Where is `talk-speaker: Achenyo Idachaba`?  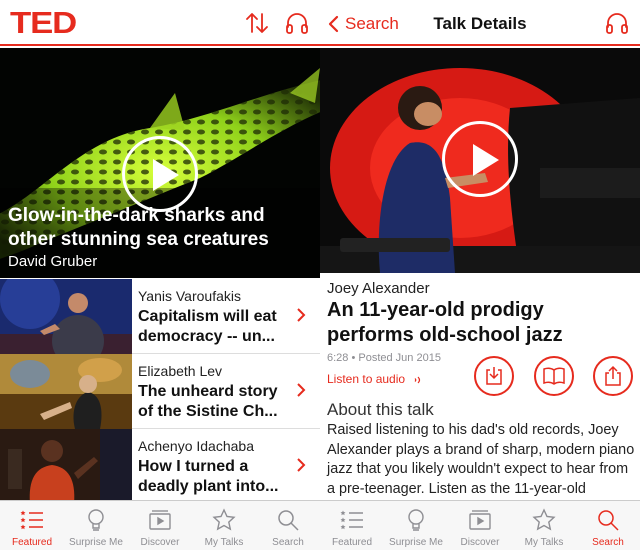 talk-speaker: Achenyo Idachaba is located at coordinates (196, 446).